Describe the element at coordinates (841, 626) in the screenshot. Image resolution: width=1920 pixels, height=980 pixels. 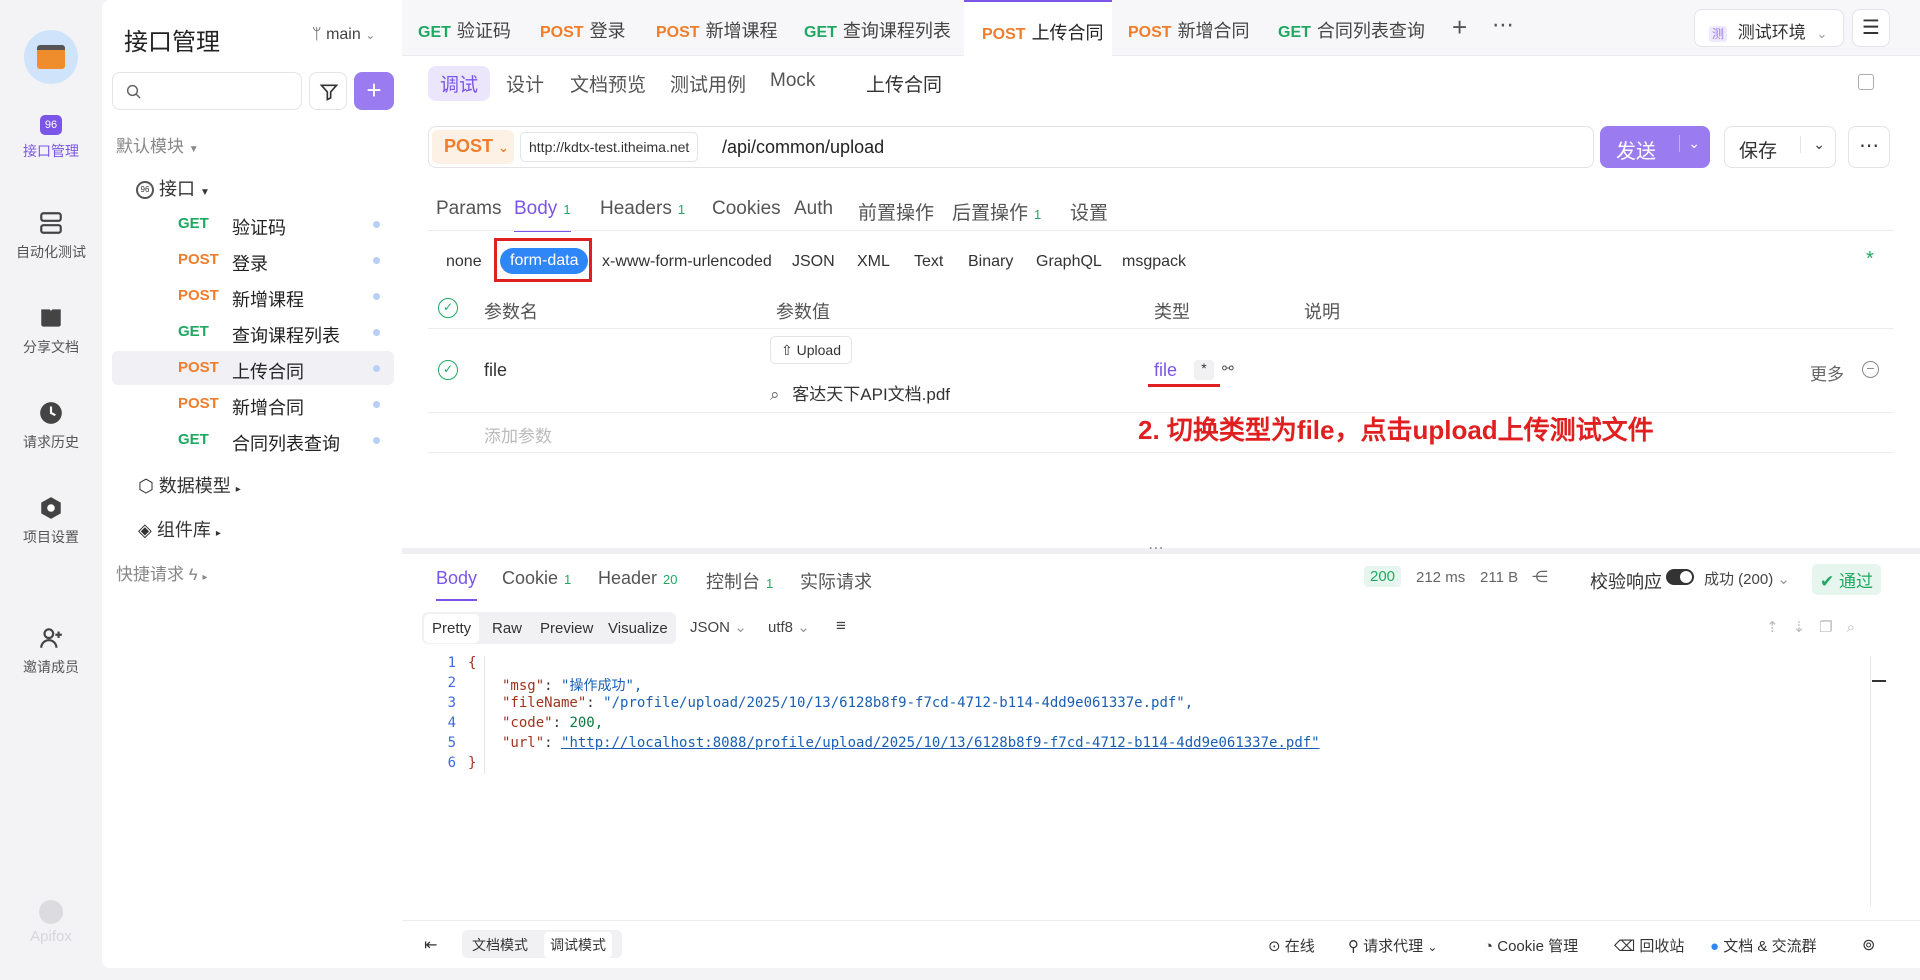
I see `wrap-icon: ≡` at that location.